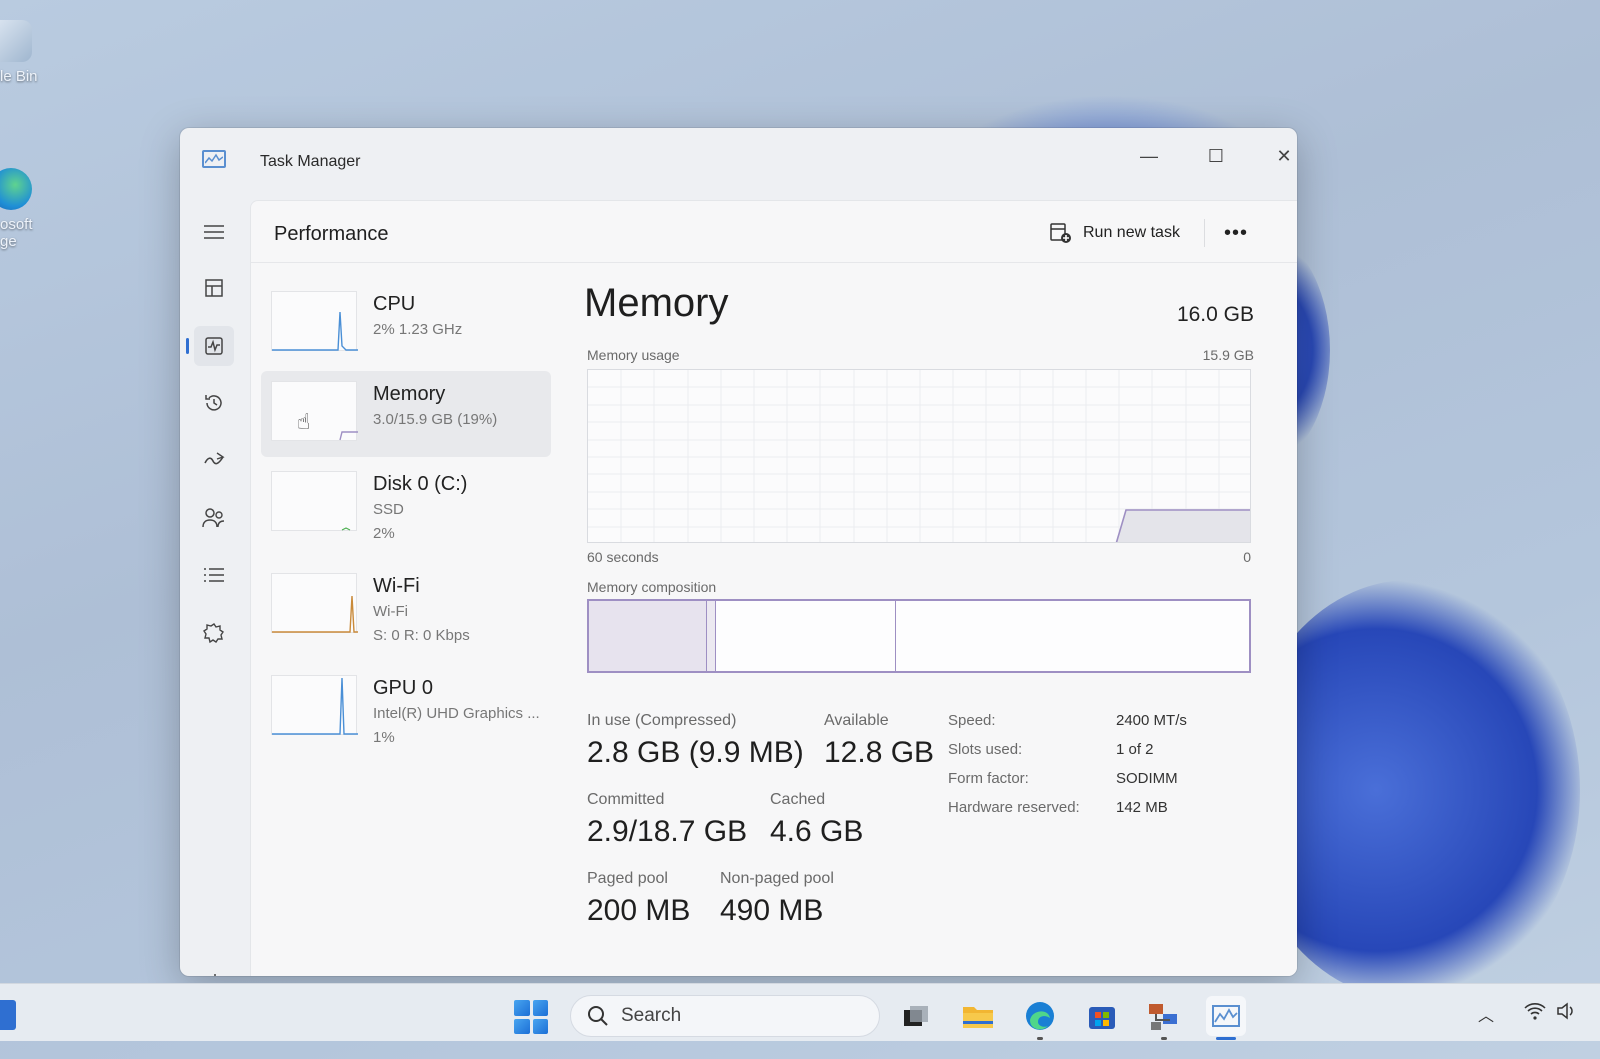 The height and width of the screenshot is (1059, 1600). What do you see at coordinates (1149, 156) in the screenshot?
I see `minimize-button: —` at bounding box center [1149, 156].